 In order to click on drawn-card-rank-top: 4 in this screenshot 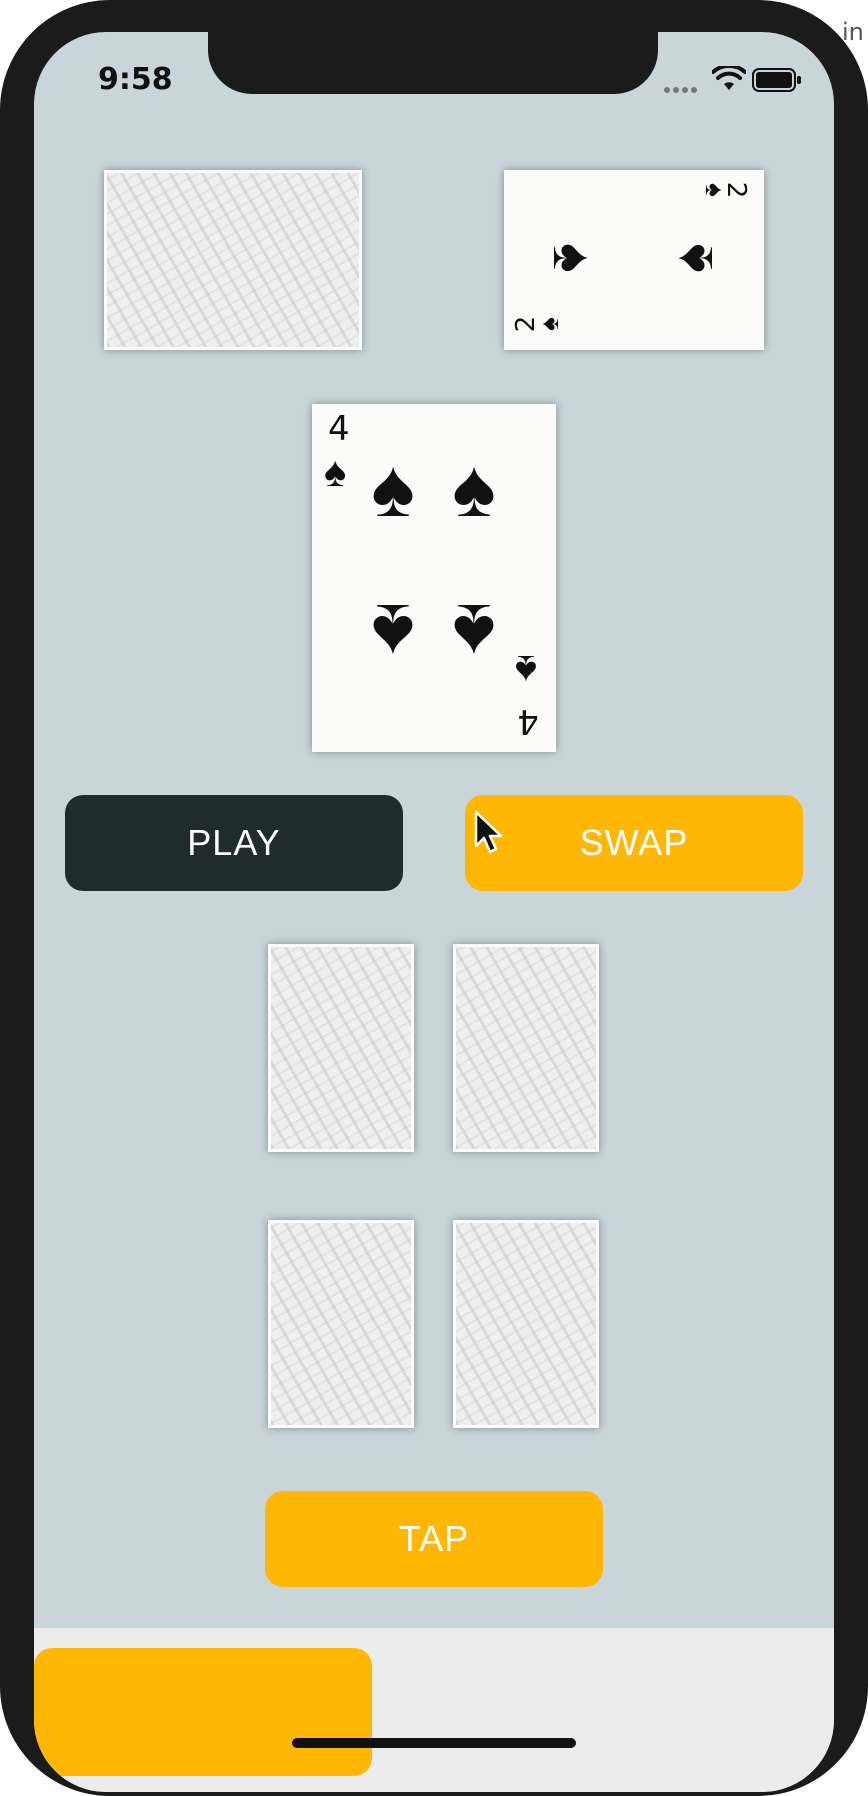, I will do `click(339, 429)`.